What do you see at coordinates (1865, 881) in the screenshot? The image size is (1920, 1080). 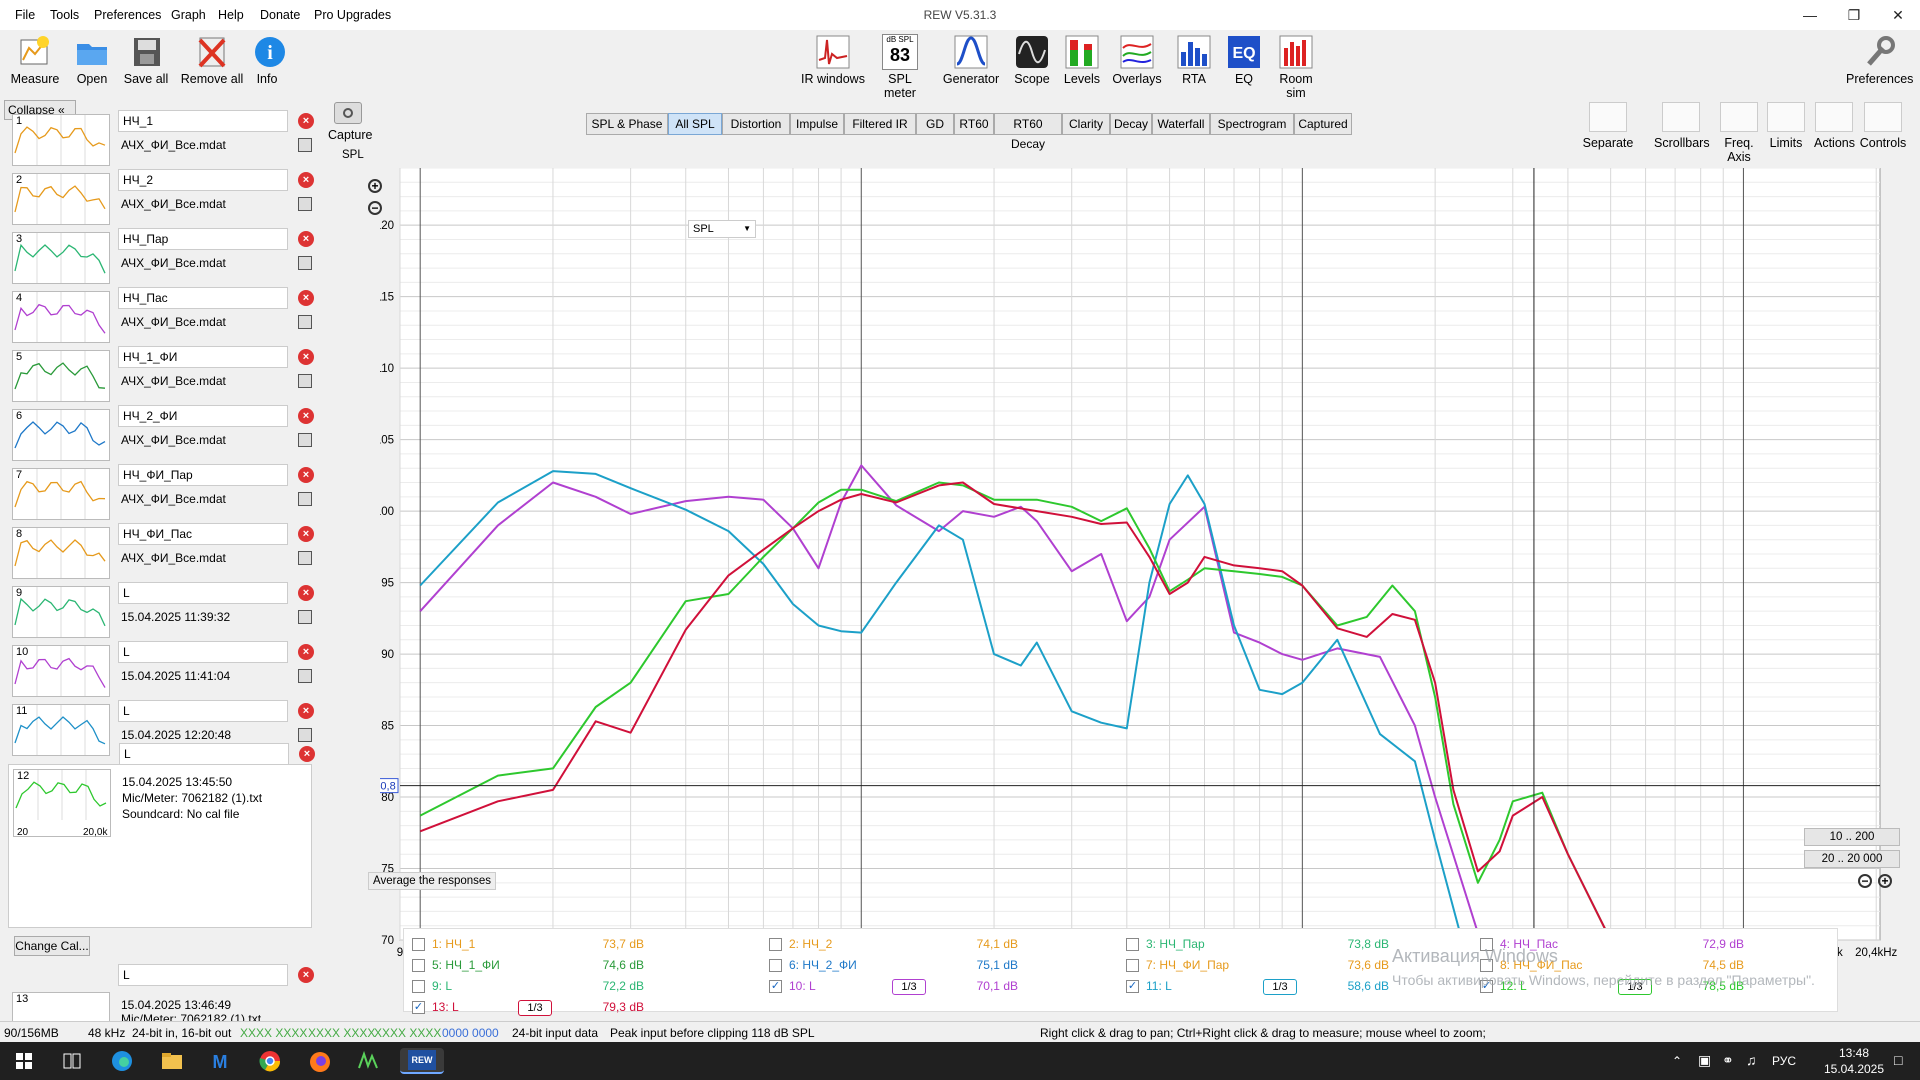 I see `x-zoom-out-icon: −` at bounding box center [1865, 881].